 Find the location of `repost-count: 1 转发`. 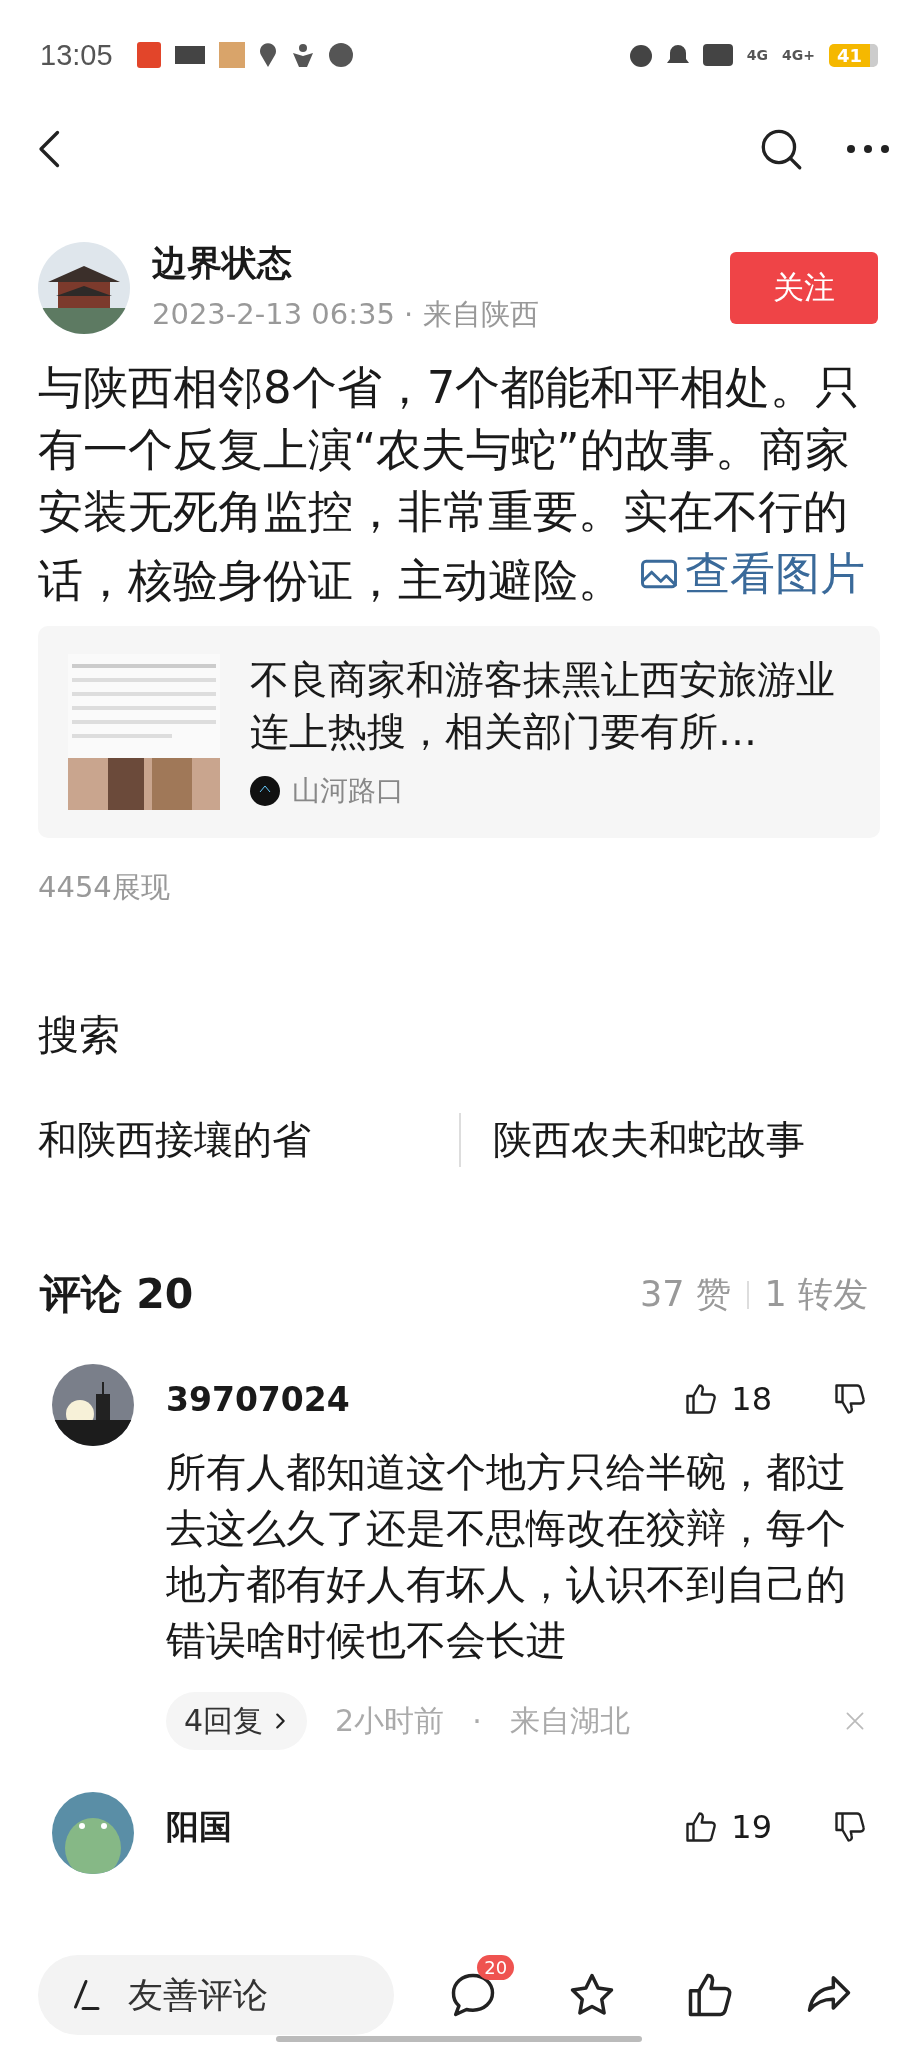

repost-count: 1 转发 is located at coordinates (816, 1294).